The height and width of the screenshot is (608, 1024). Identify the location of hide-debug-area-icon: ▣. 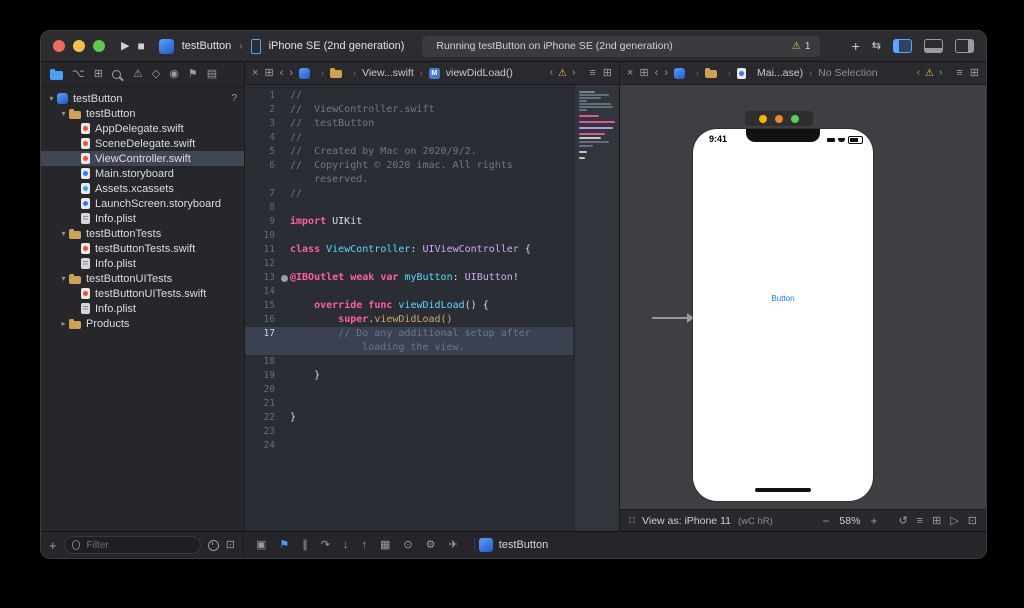
(261, 545).